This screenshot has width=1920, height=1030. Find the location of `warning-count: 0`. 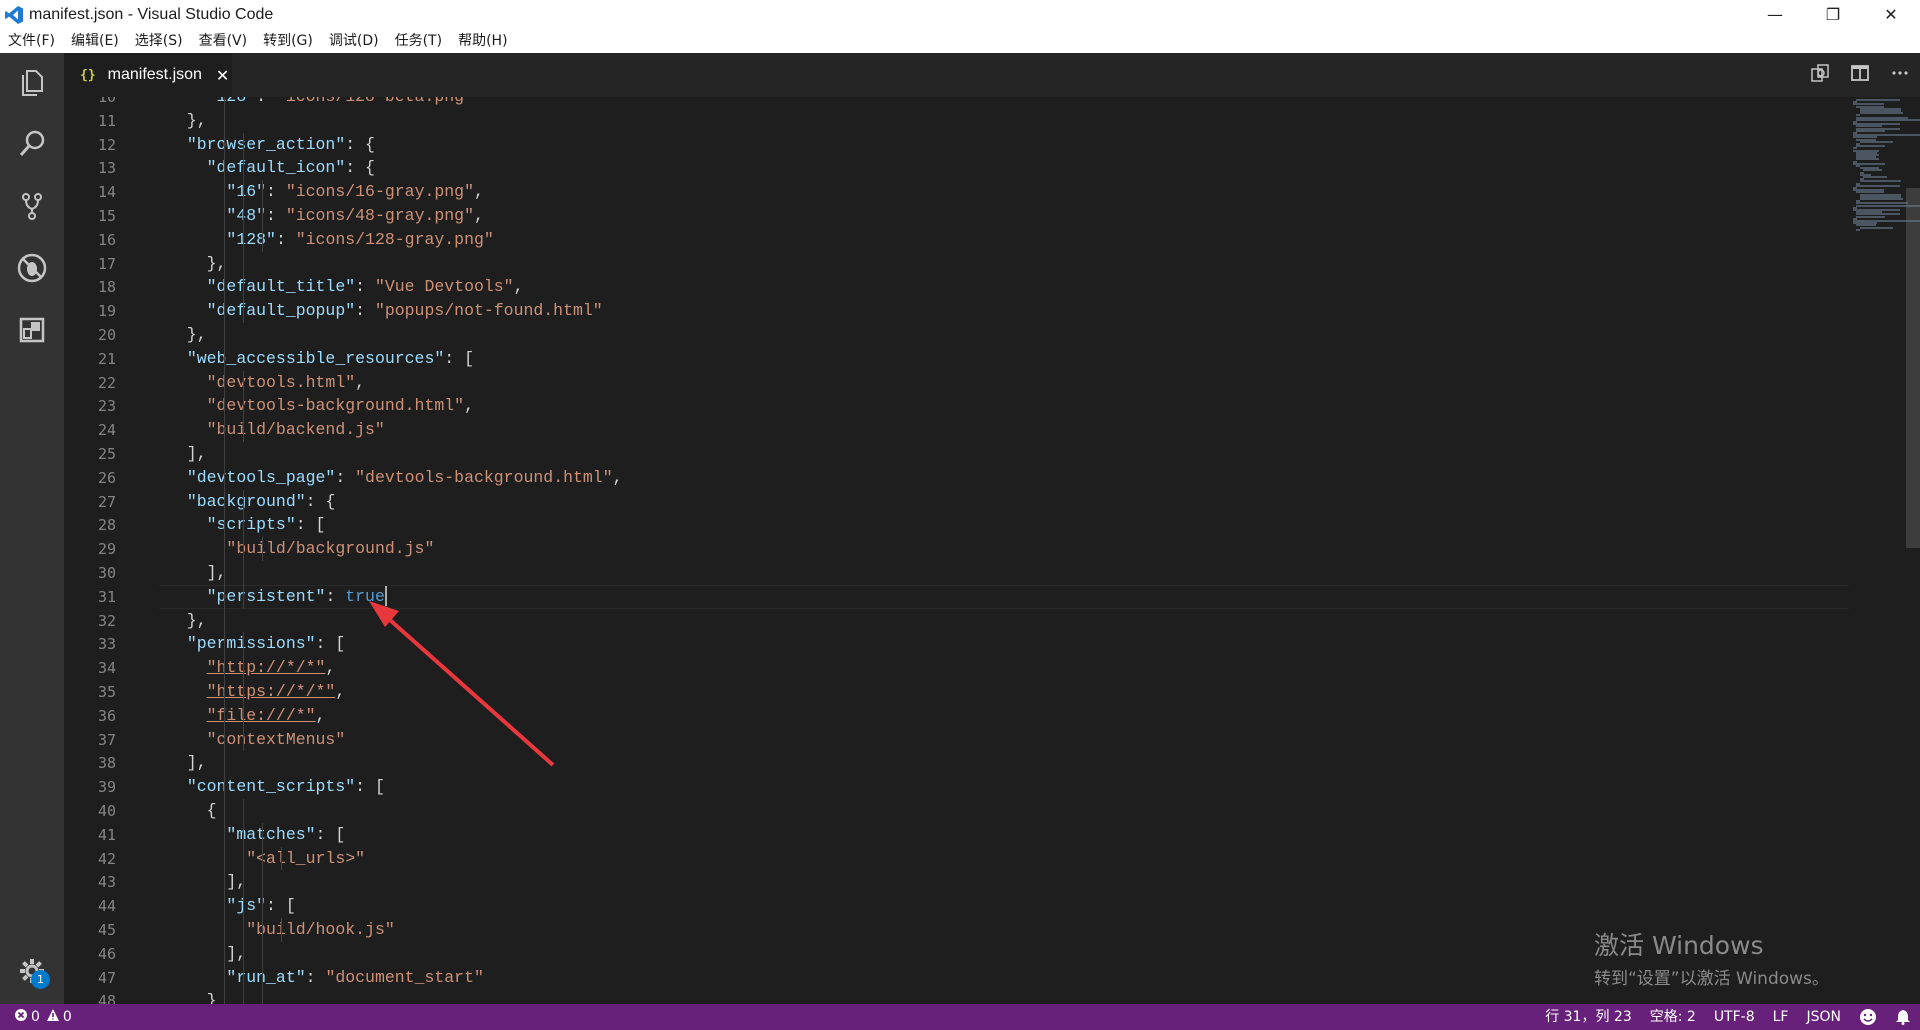

warning-count: 0 is located at coordinates (67, 1017).